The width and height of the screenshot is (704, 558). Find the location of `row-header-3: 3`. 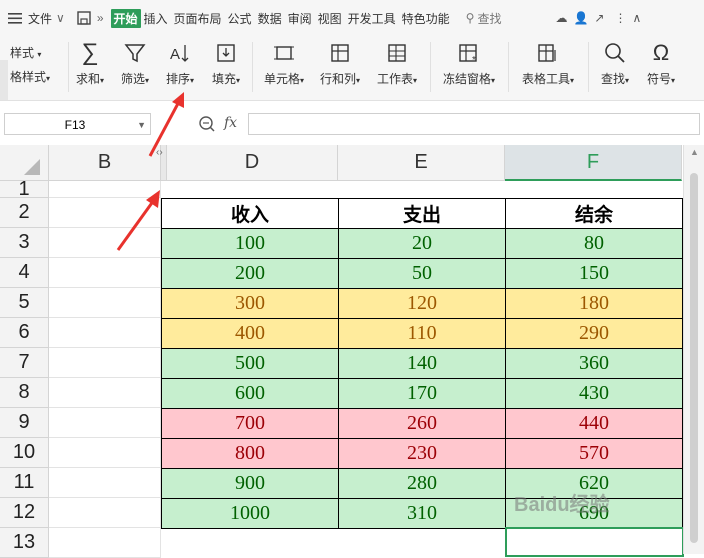

row-header-3: 3 is located at coordinates (24, 243).